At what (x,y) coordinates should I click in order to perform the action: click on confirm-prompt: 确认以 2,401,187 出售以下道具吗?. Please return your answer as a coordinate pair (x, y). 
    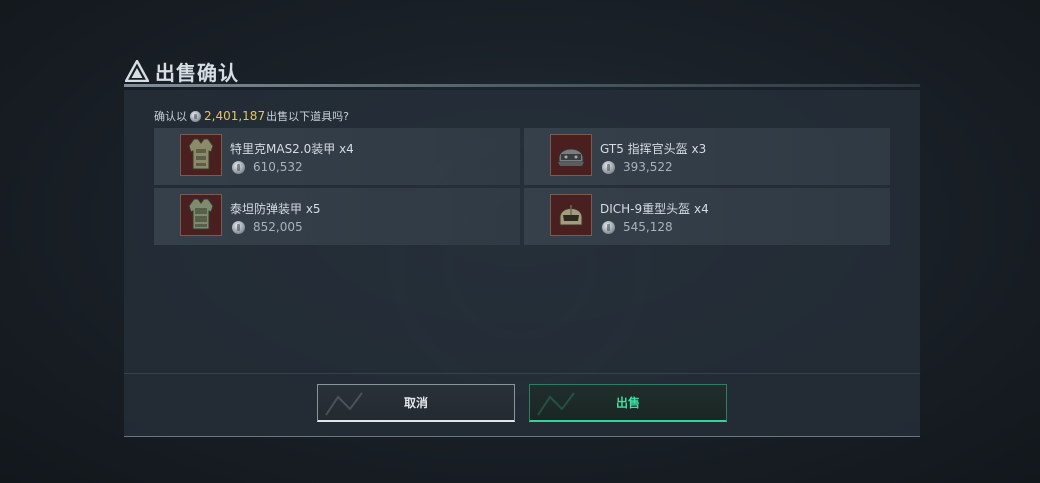
    Looking at the image, I should click on (251, 116).